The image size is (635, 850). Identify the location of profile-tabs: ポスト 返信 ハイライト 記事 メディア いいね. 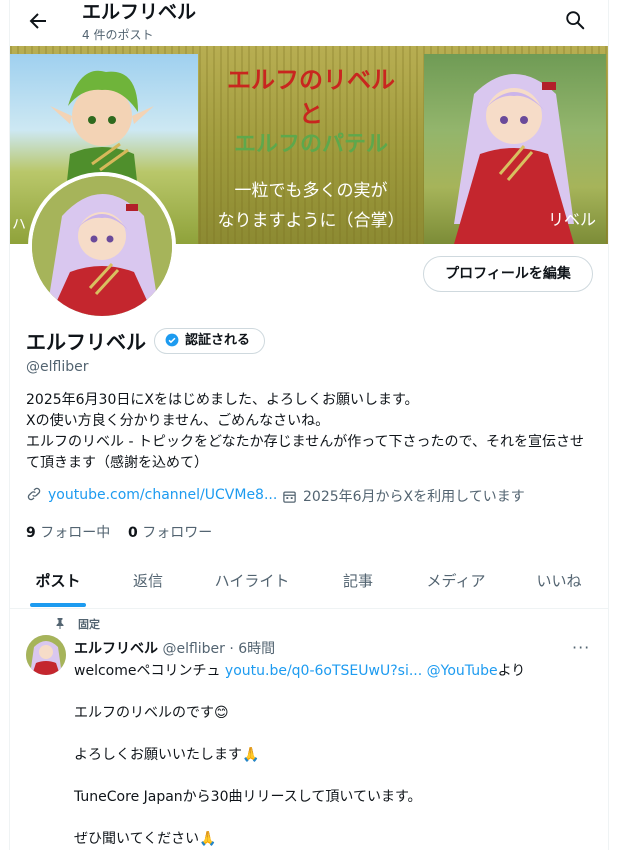
(309, 581).